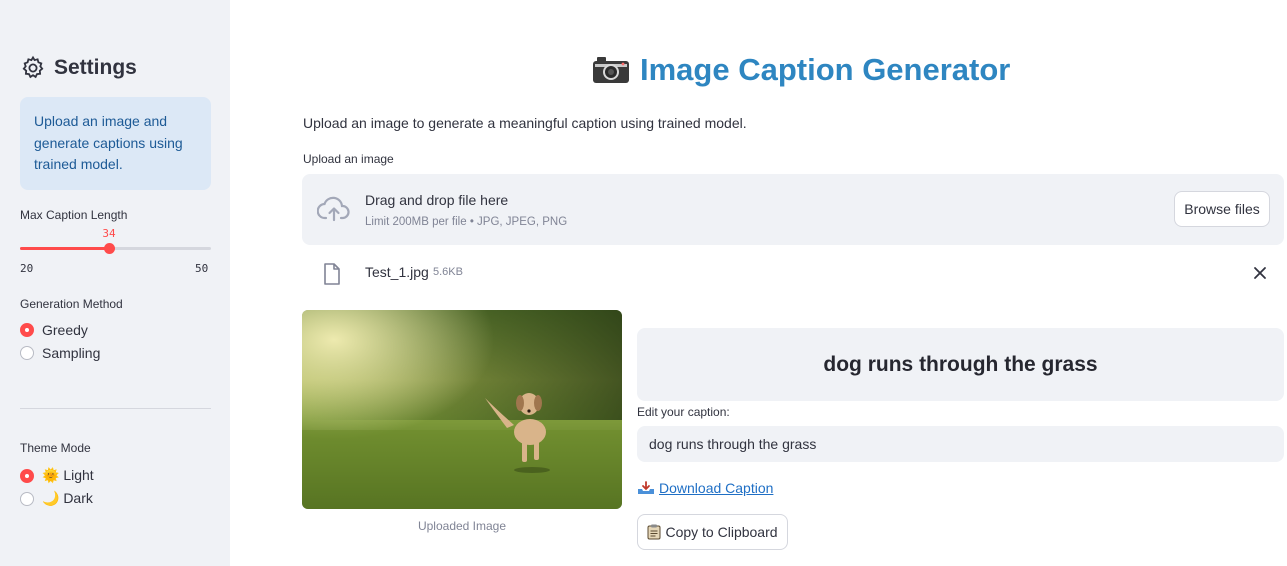 The width and height of the screenshot is (1287, 566). Describe the element at coordinates (646, 487) in the screenshot. I see `inbox-tray-icon` at that location.